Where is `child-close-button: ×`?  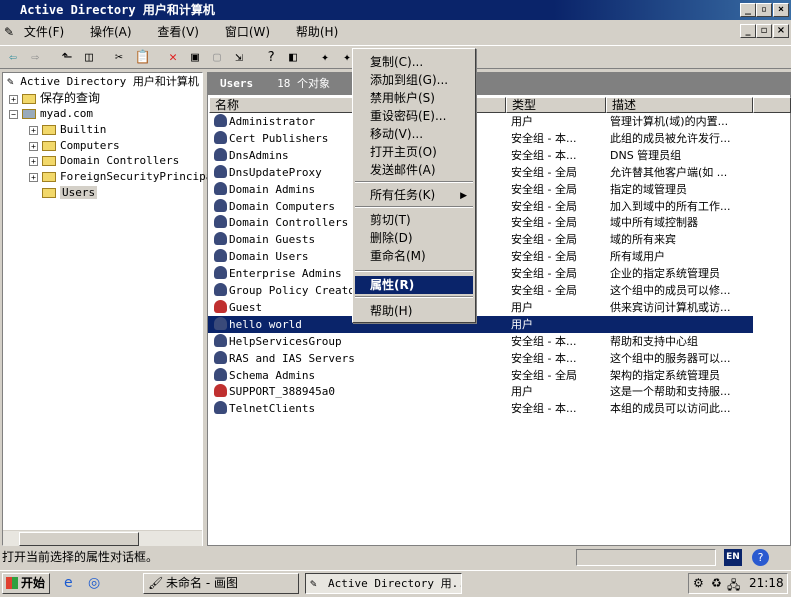
child-close-button: × is located at coordinates (781, 31).